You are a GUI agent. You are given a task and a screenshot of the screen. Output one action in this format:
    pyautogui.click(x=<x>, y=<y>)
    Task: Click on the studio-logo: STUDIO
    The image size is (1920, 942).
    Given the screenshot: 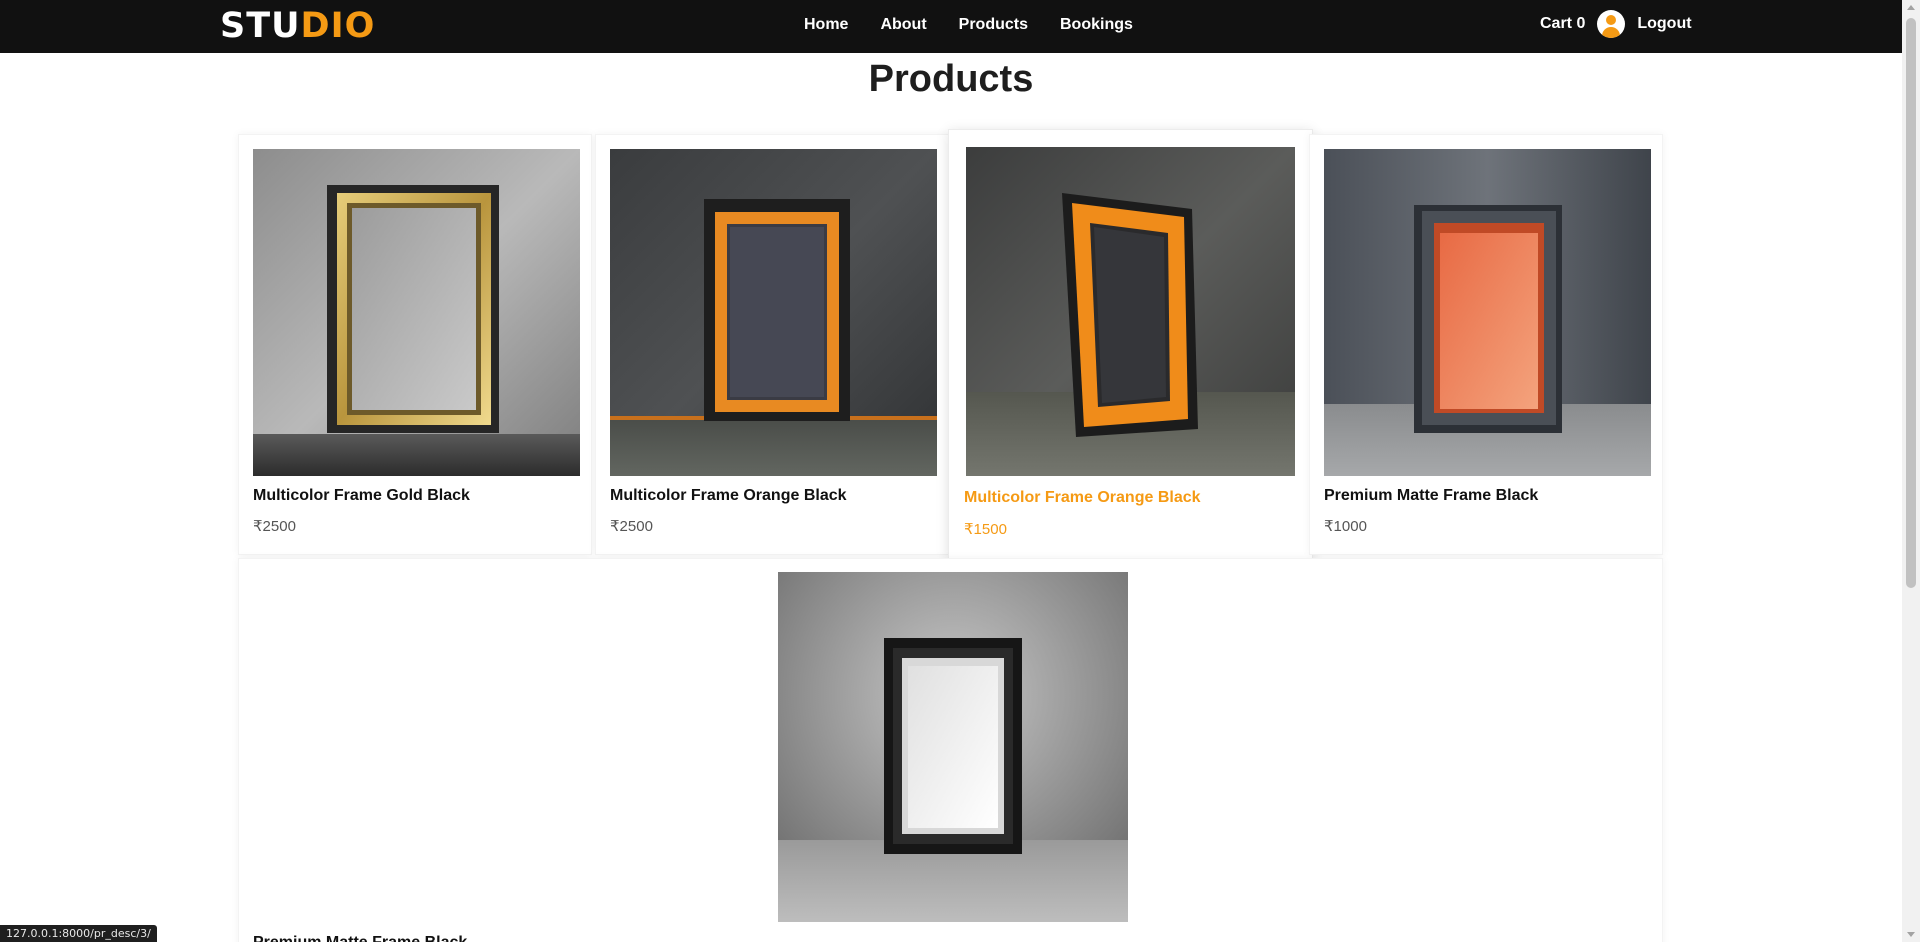 What is the action you would take?
    pyautogui.click(x=297, y=26)
    